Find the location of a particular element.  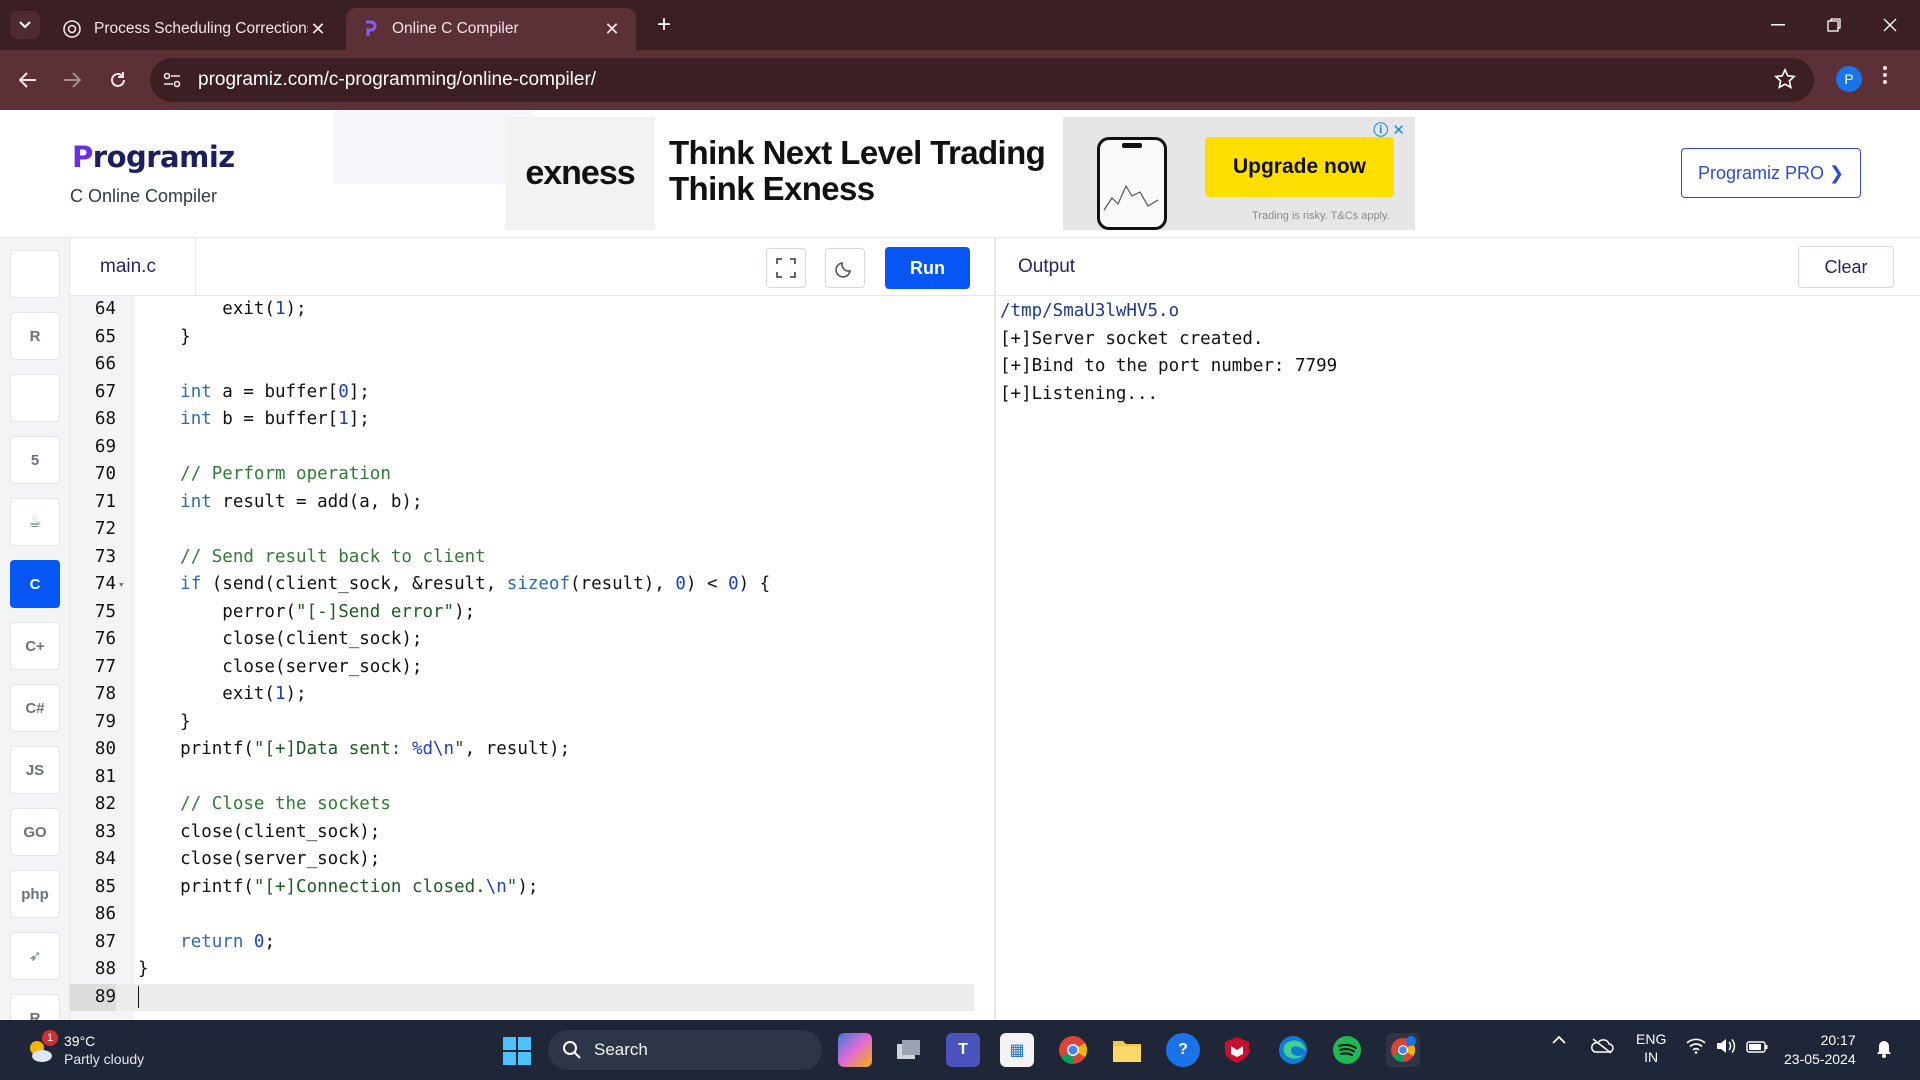

rust-icon: R is located at coordinates (35, 1007).